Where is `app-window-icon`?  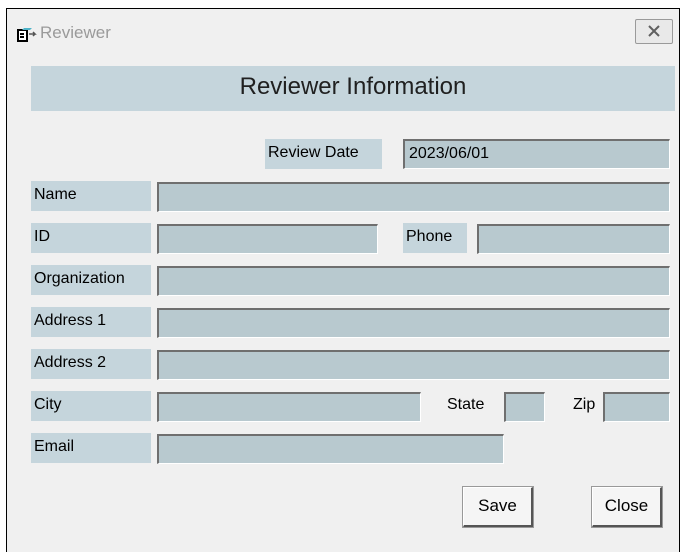 app-window-icon is located at coordinates (27, 35).